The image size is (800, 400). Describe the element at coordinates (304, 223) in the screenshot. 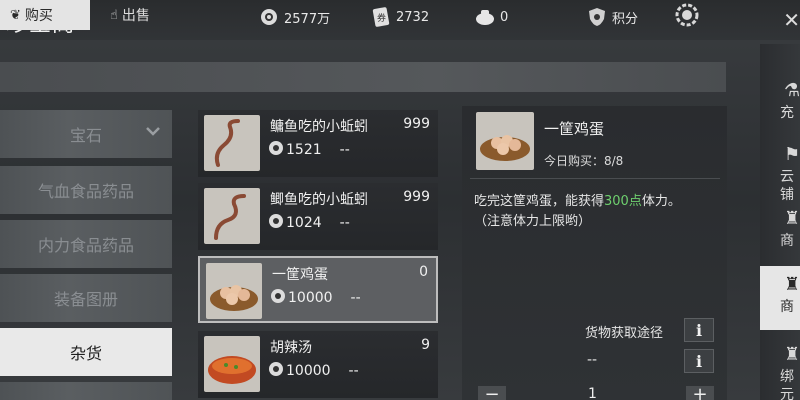

I see `item-price: 1024` at that location.